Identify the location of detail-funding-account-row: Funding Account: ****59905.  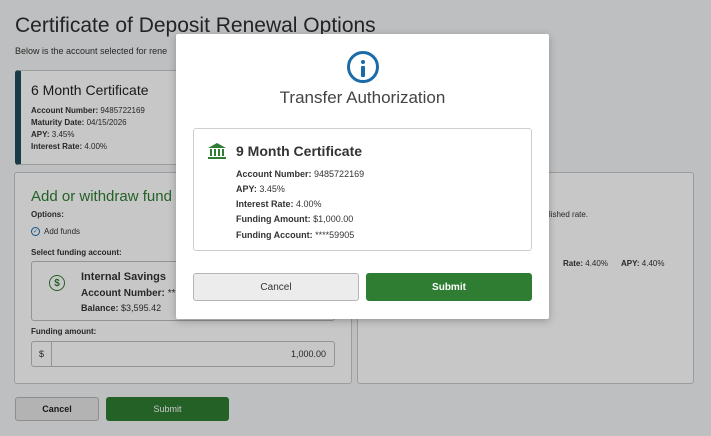
(295, 235).